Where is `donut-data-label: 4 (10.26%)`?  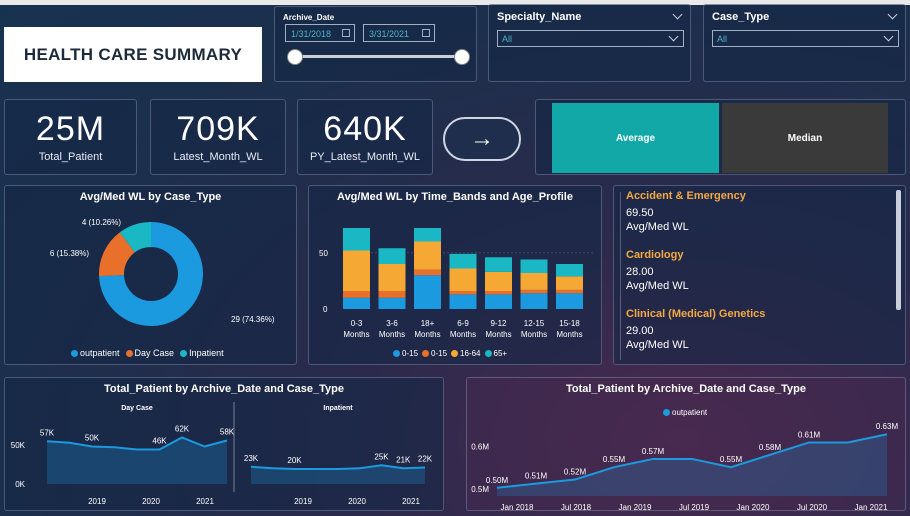
donut-data-label: 4 (10.26%) is located at coordinates (101, 222).